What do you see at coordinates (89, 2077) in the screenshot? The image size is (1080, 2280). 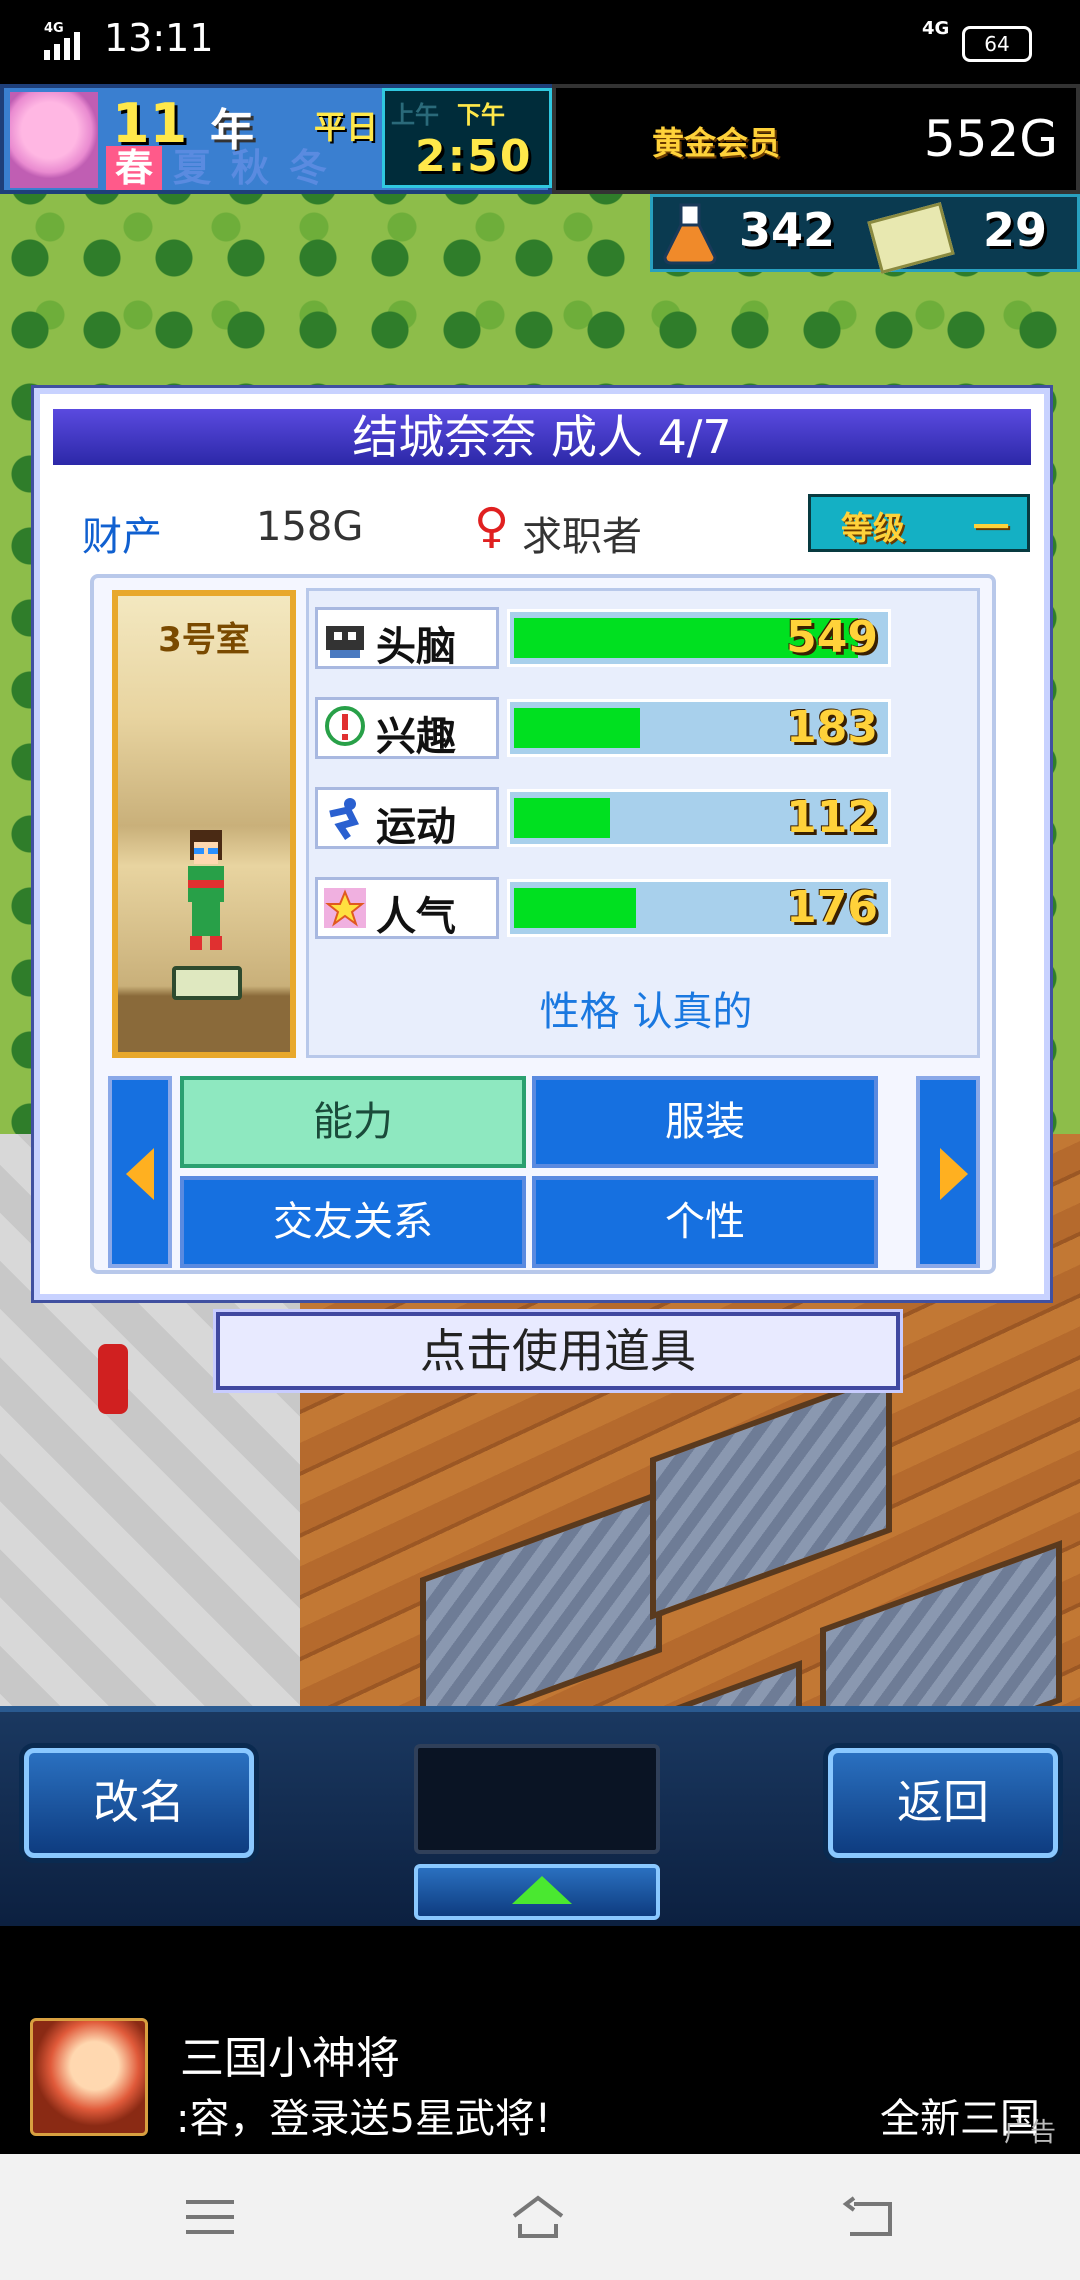 I see `game-avatar-icon` at bounding box center [89, 2077].